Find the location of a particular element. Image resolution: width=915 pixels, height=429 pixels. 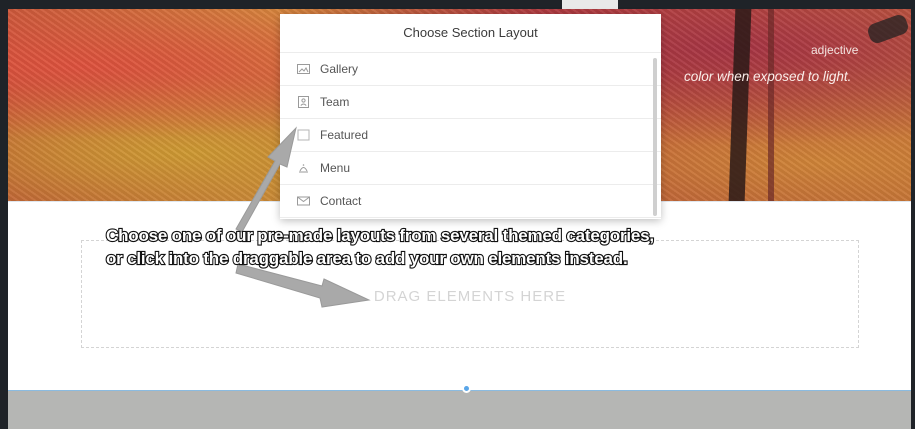

add-section-handle is located at coordinates (466, 388).